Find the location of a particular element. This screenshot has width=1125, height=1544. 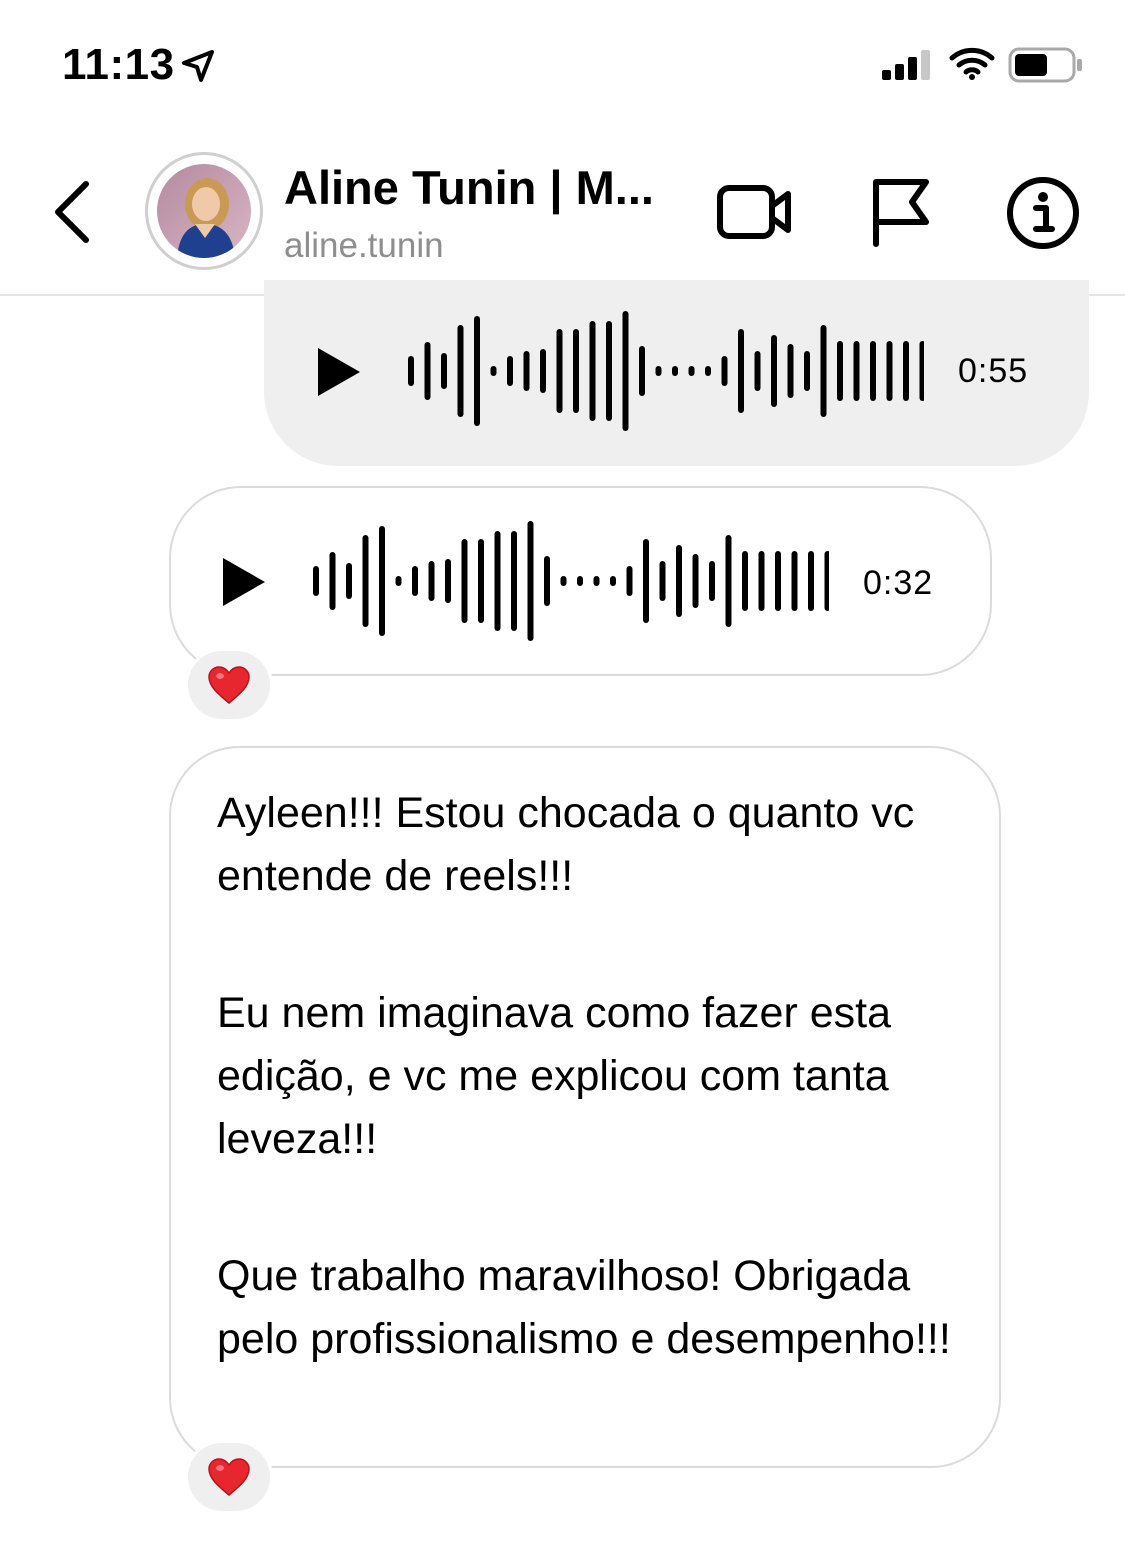

video-call-icon is located at coordinates (754, 212).